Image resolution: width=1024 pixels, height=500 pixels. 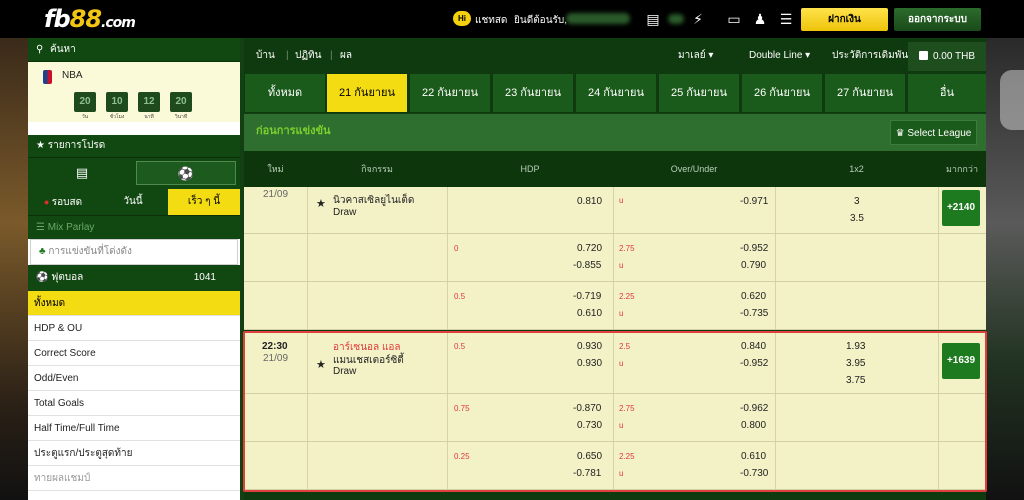 What do you see at coordinates (753, 265) in the screenshot?
I see `odds-under: 0.790` at bounding box center [753, 265].